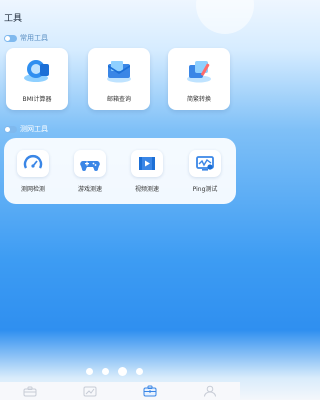 Image resolution: width=320 pixels, height=400 pixels. Describe the element at coordinates (225, 17) in the screenshot. I see `decorative-circle` at that location.